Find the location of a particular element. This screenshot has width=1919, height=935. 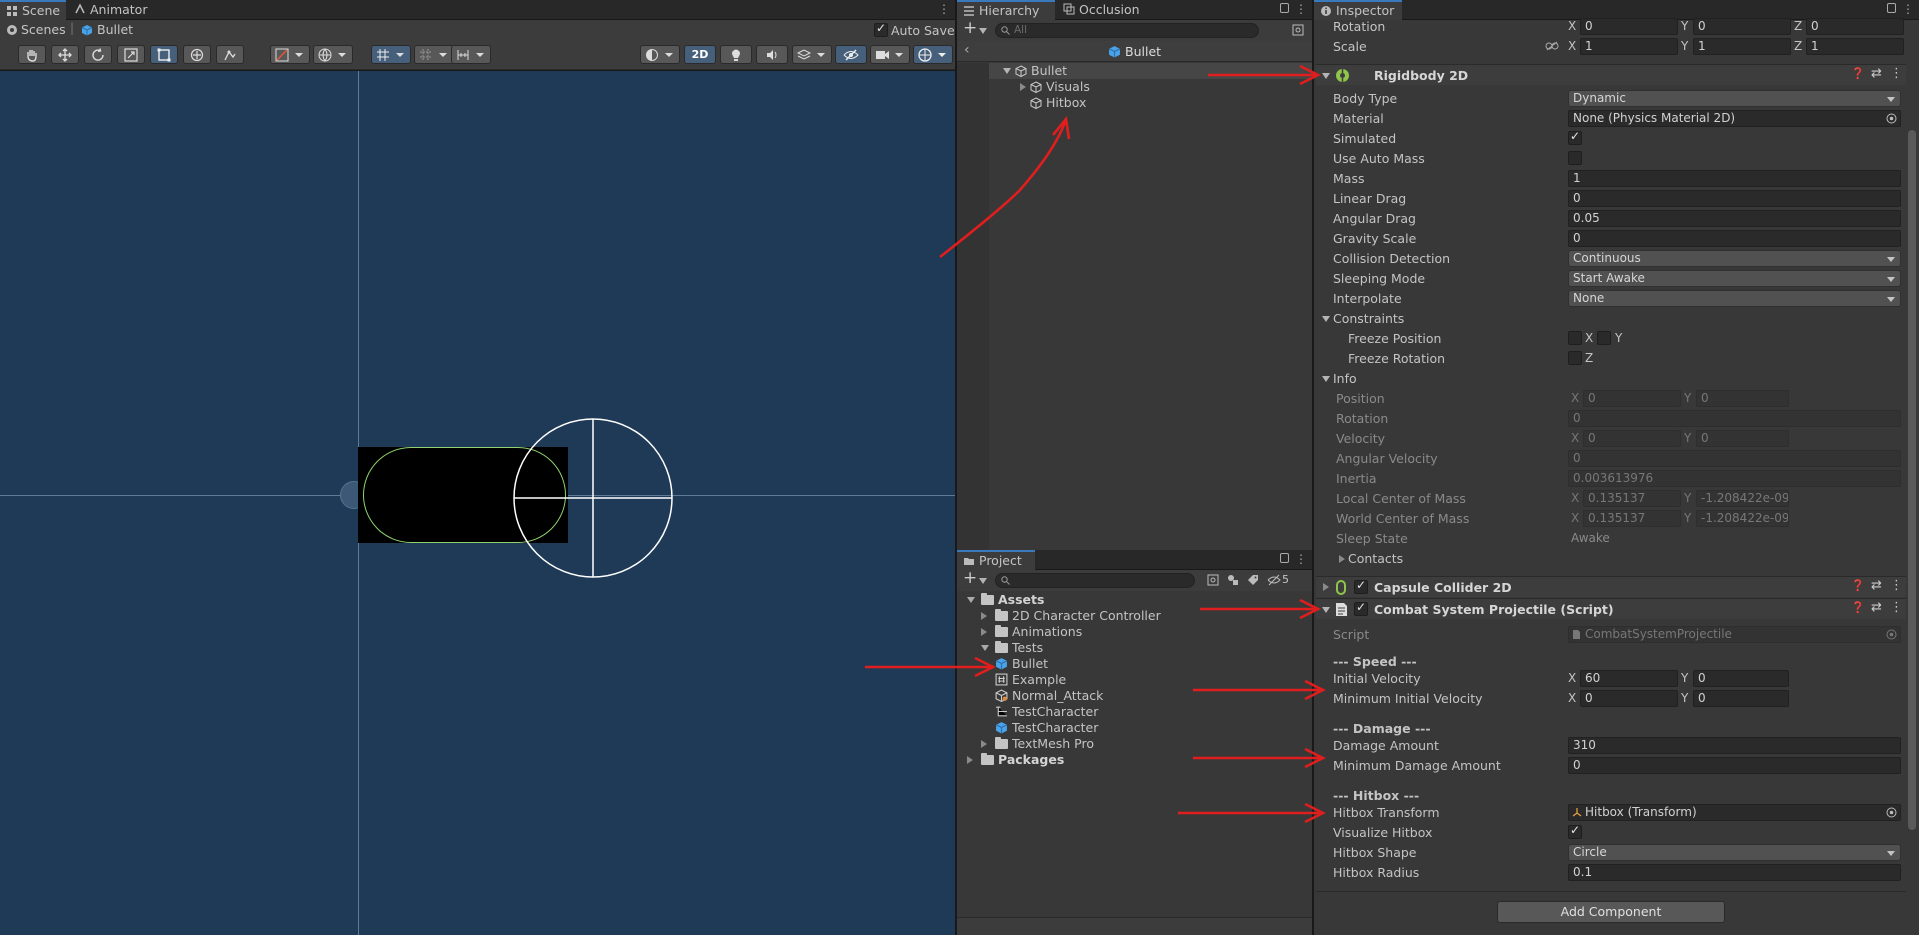

2d-mode-button: 2D is located at coordinates (700, 54).